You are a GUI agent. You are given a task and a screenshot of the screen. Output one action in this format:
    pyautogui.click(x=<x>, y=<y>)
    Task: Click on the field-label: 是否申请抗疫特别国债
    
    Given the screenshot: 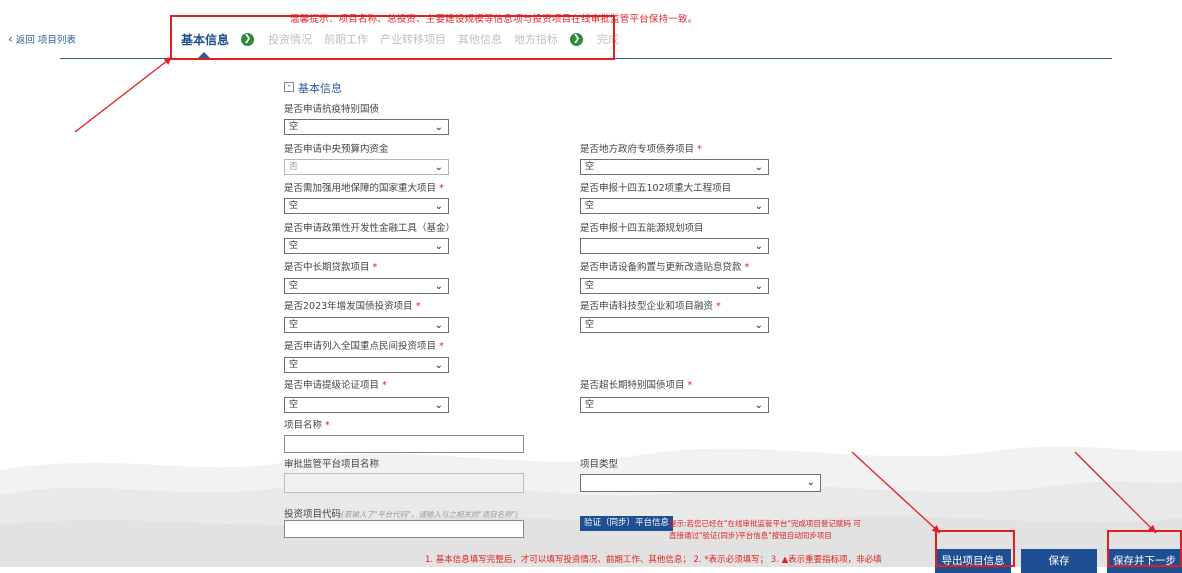 What is the action you would take?
    pyautogui.click(x=332, y=109)
    